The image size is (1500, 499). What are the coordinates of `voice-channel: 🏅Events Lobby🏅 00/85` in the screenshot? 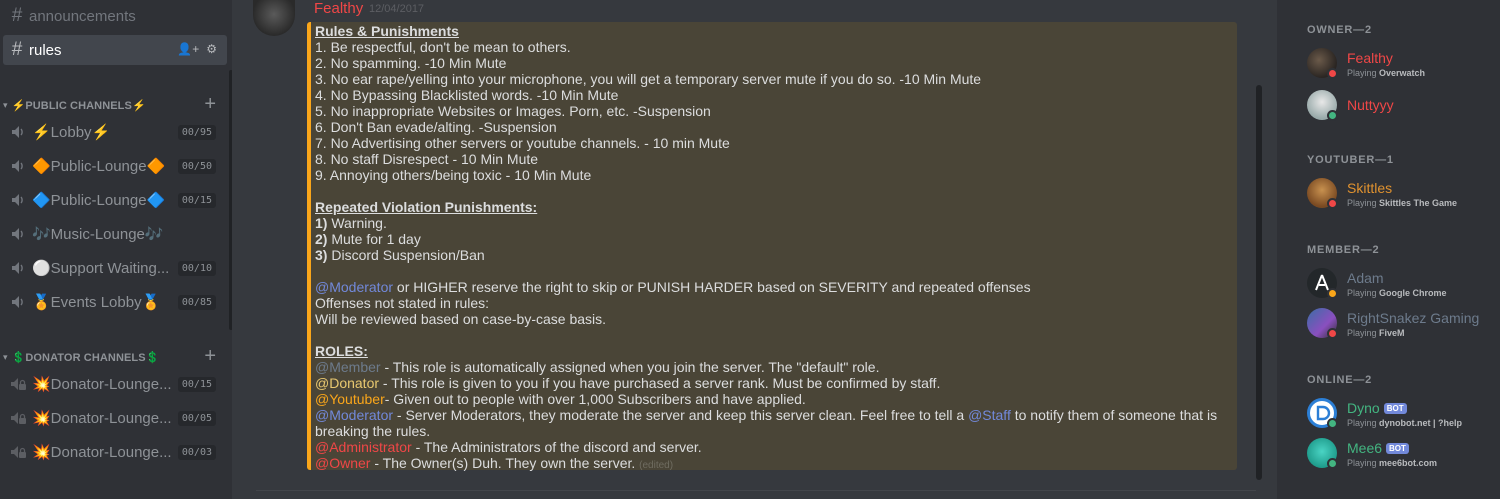 It's located at (115, 302).